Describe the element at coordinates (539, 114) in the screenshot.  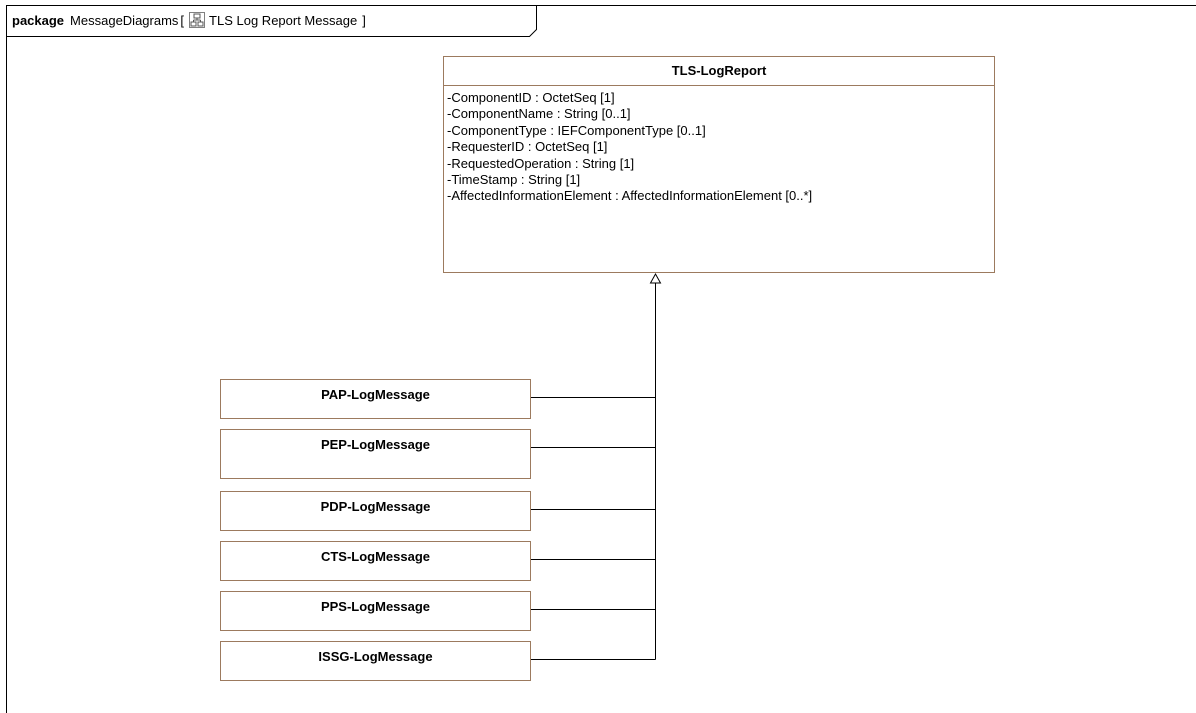
I see `attribute: -ComponentName : String [0..1]` at that location.